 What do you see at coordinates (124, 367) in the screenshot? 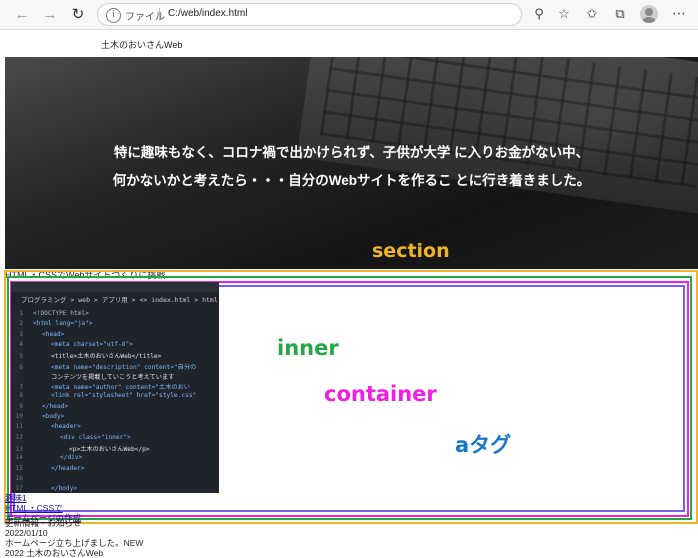
I see `code-text: <meta name="description" content="自分の` at bounding box center [124, 367].